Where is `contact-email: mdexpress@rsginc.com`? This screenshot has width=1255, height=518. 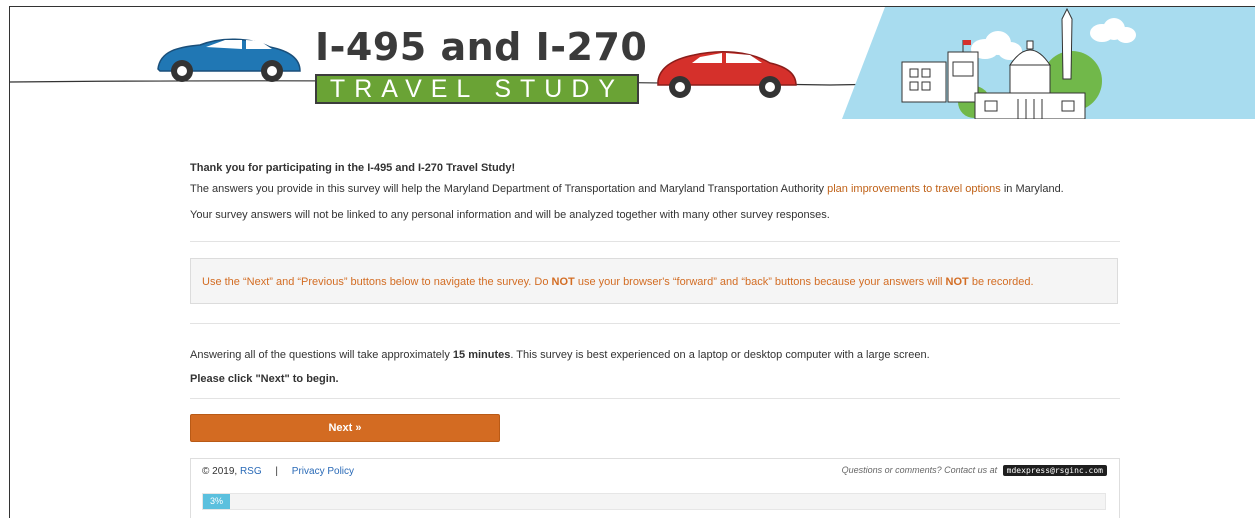 contact-email: mdexpress@rsginc.com is located at coordinates (1054, 470).